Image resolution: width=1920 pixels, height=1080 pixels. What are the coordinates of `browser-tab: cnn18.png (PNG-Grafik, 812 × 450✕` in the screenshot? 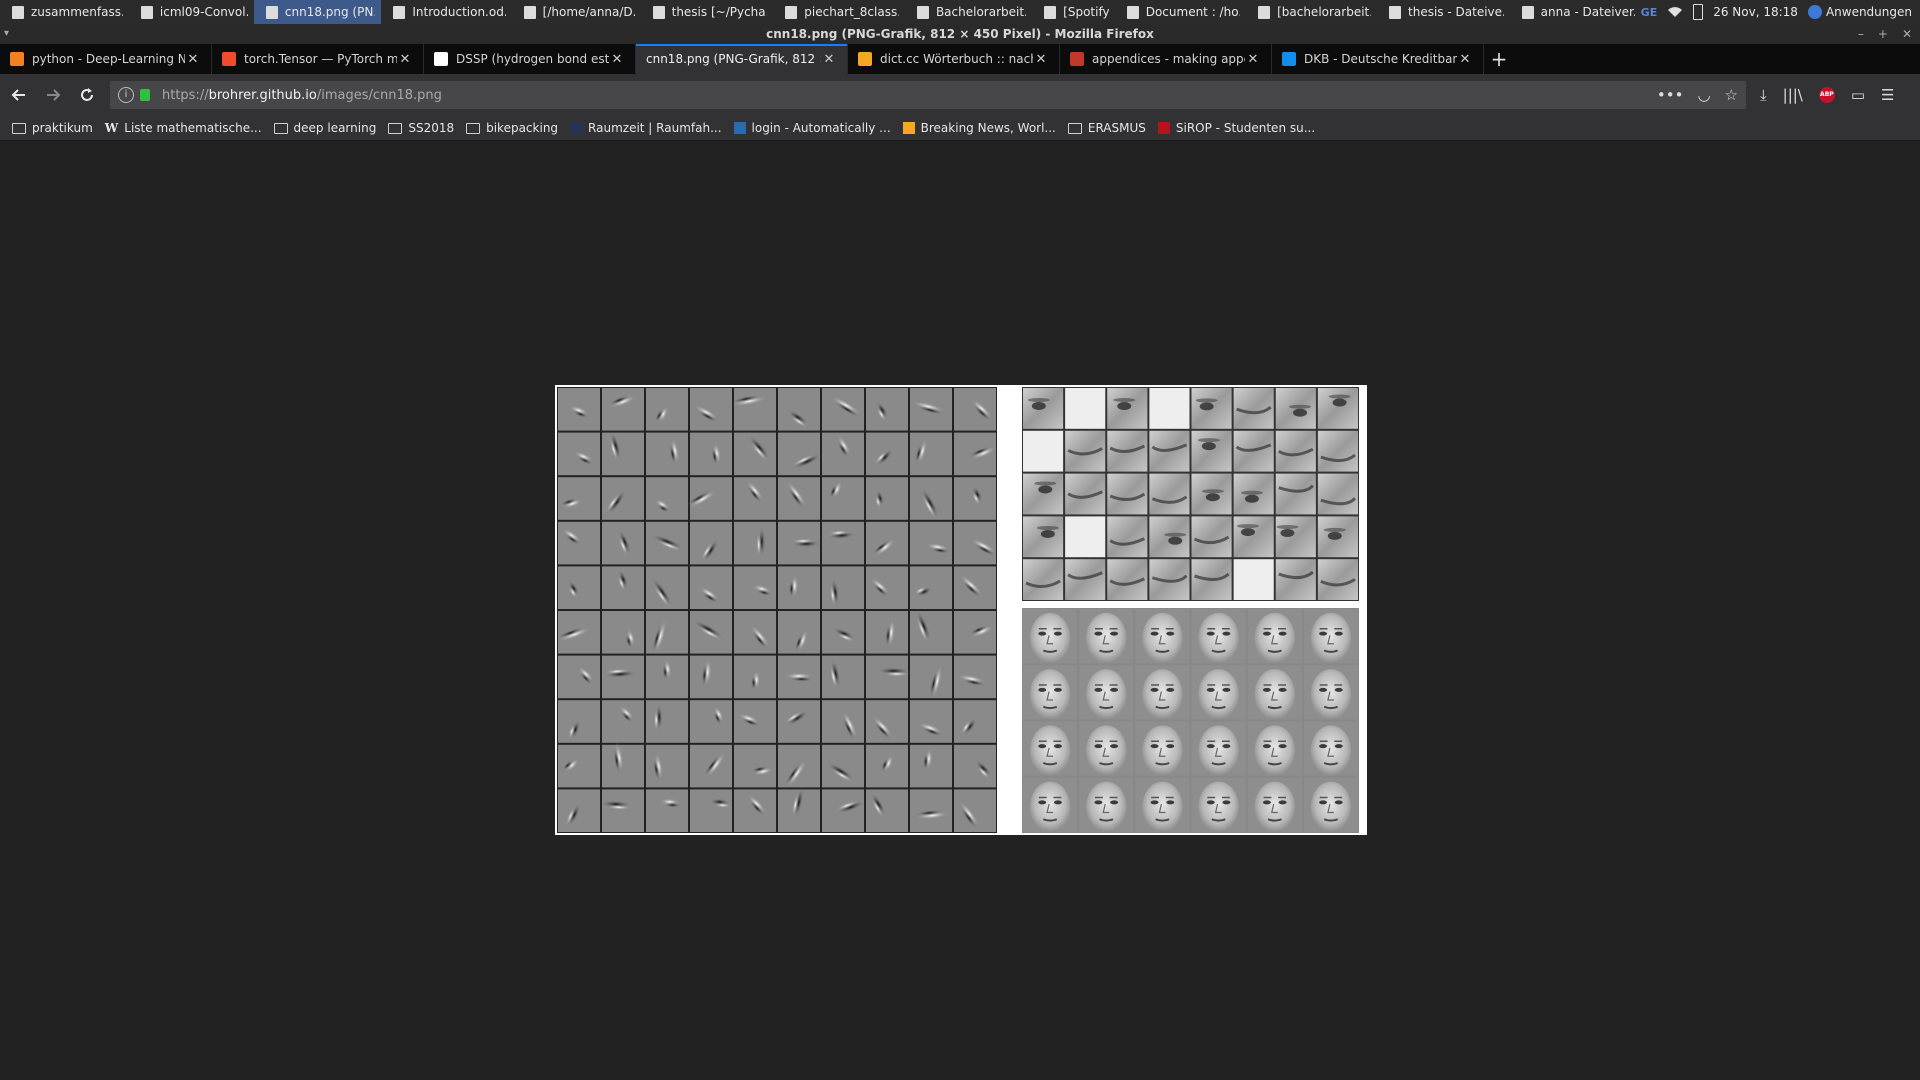 It's located at (742, 59).